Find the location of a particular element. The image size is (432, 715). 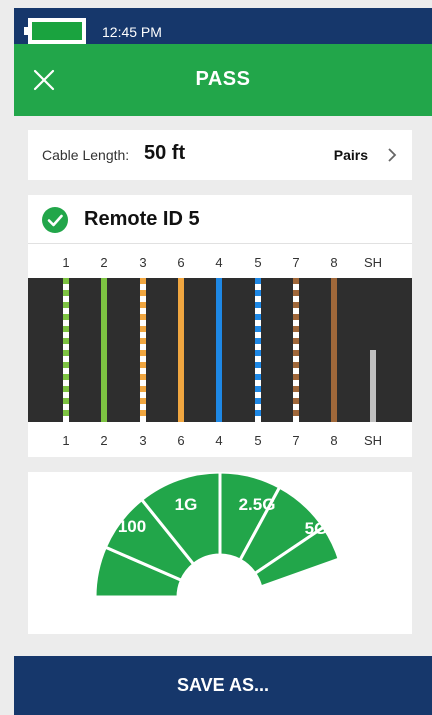

chevron-right-icon is located at coordinates (392, 155).